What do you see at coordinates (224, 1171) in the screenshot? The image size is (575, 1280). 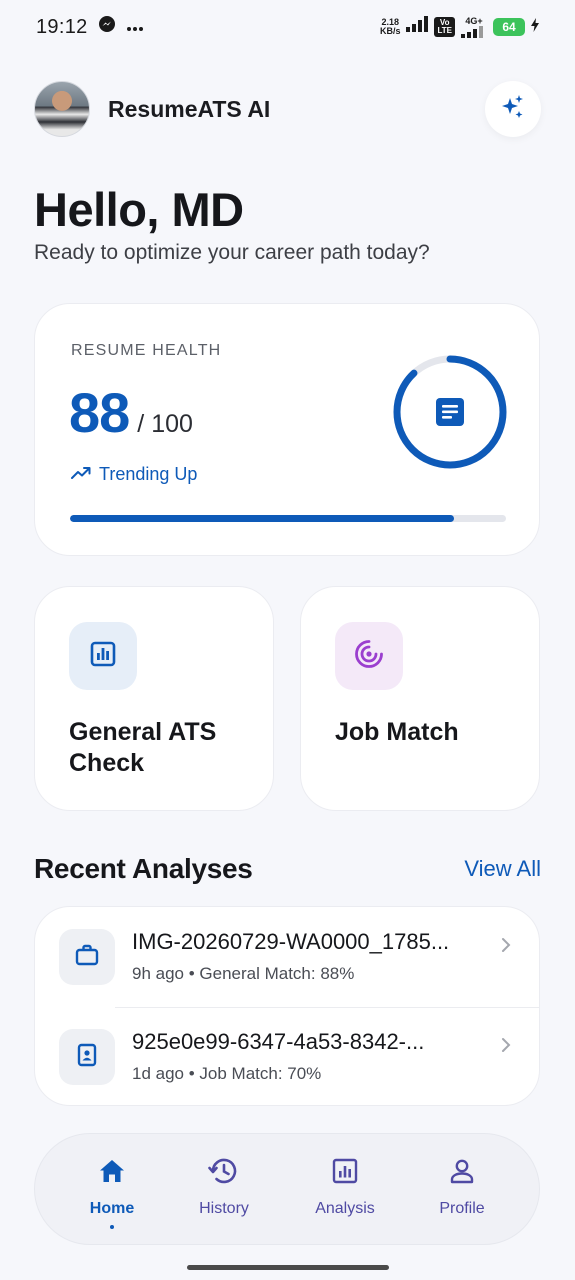 I see `history-icon` at bounding box center [224, 1171].